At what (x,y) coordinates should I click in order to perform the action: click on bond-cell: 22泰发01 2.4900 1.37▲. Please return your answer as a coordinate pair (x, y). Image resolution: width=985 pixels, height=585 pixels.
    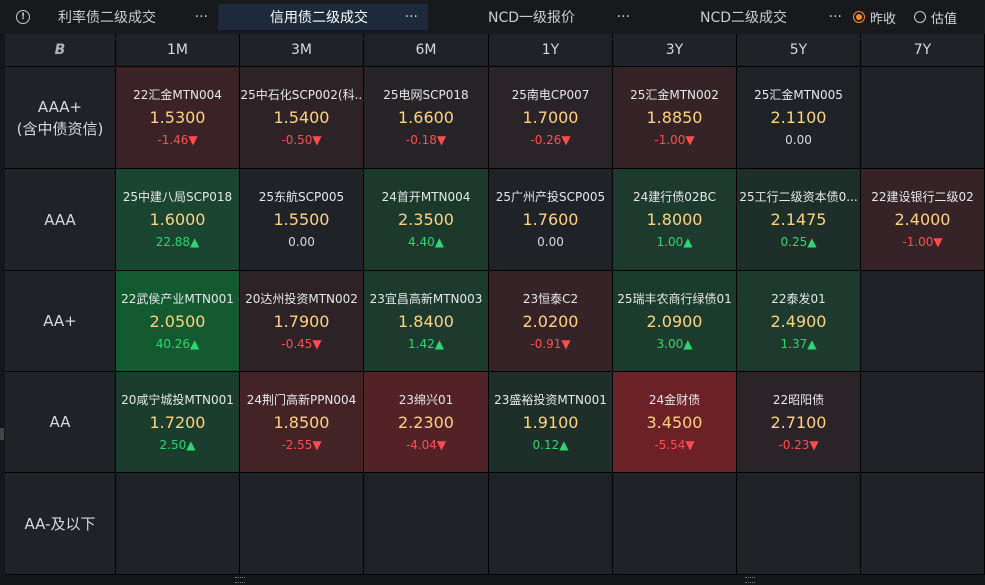
    Looking at the image, I should click on (799, 321).